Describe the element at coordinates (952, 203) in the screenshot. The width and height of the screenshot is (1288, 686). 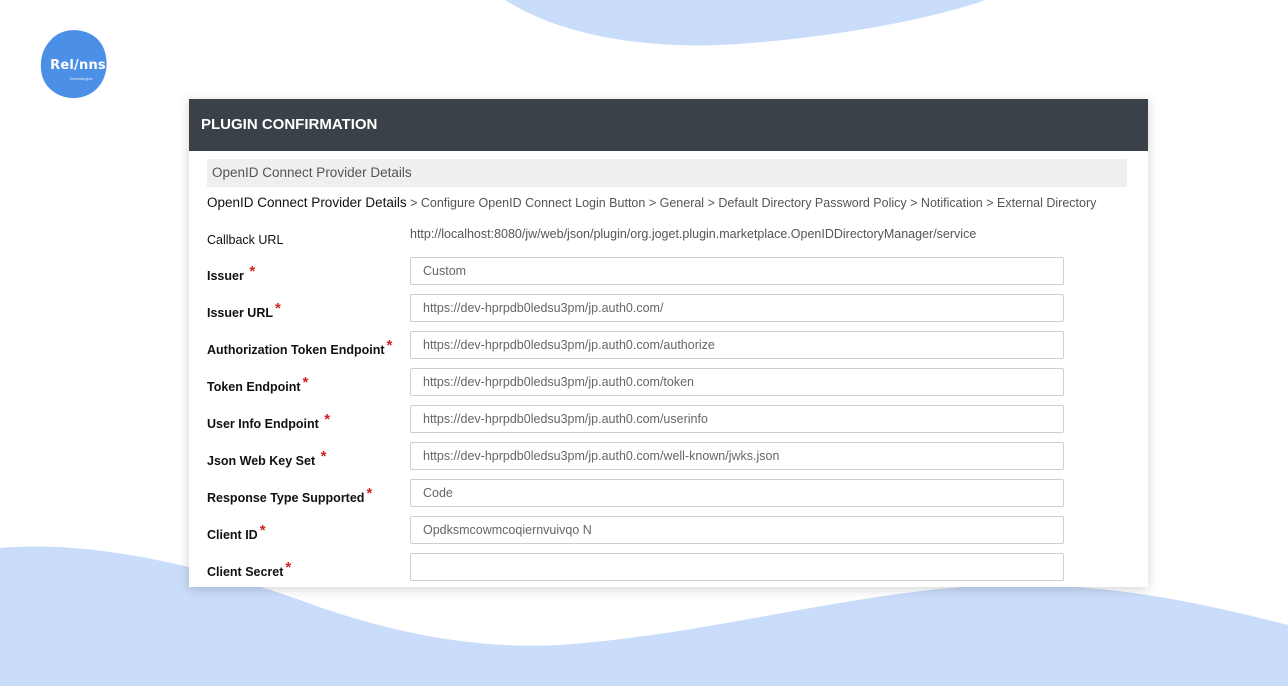
I see `breadcrumb-step-notification: Notification` at that location.